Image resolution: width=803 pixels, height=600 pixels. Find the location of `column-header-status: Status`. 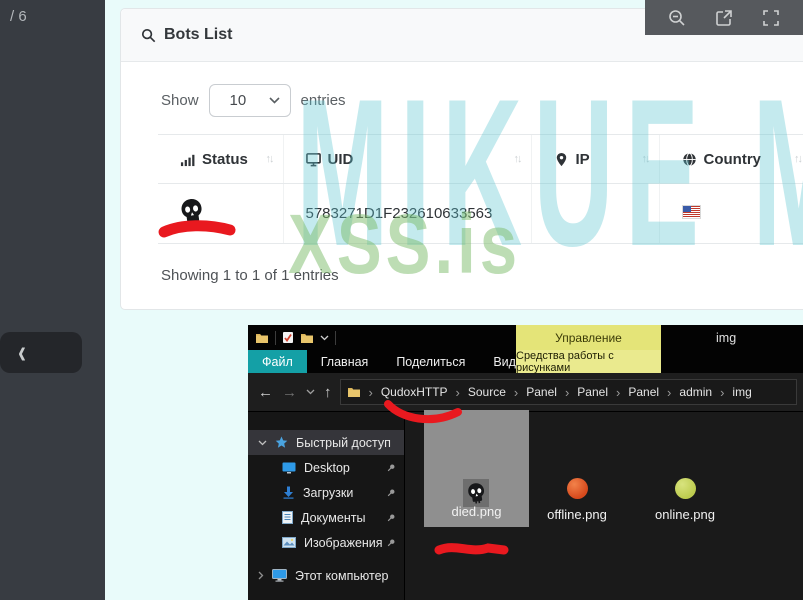

column-header-status: Status is located at coordinates (220, 159).